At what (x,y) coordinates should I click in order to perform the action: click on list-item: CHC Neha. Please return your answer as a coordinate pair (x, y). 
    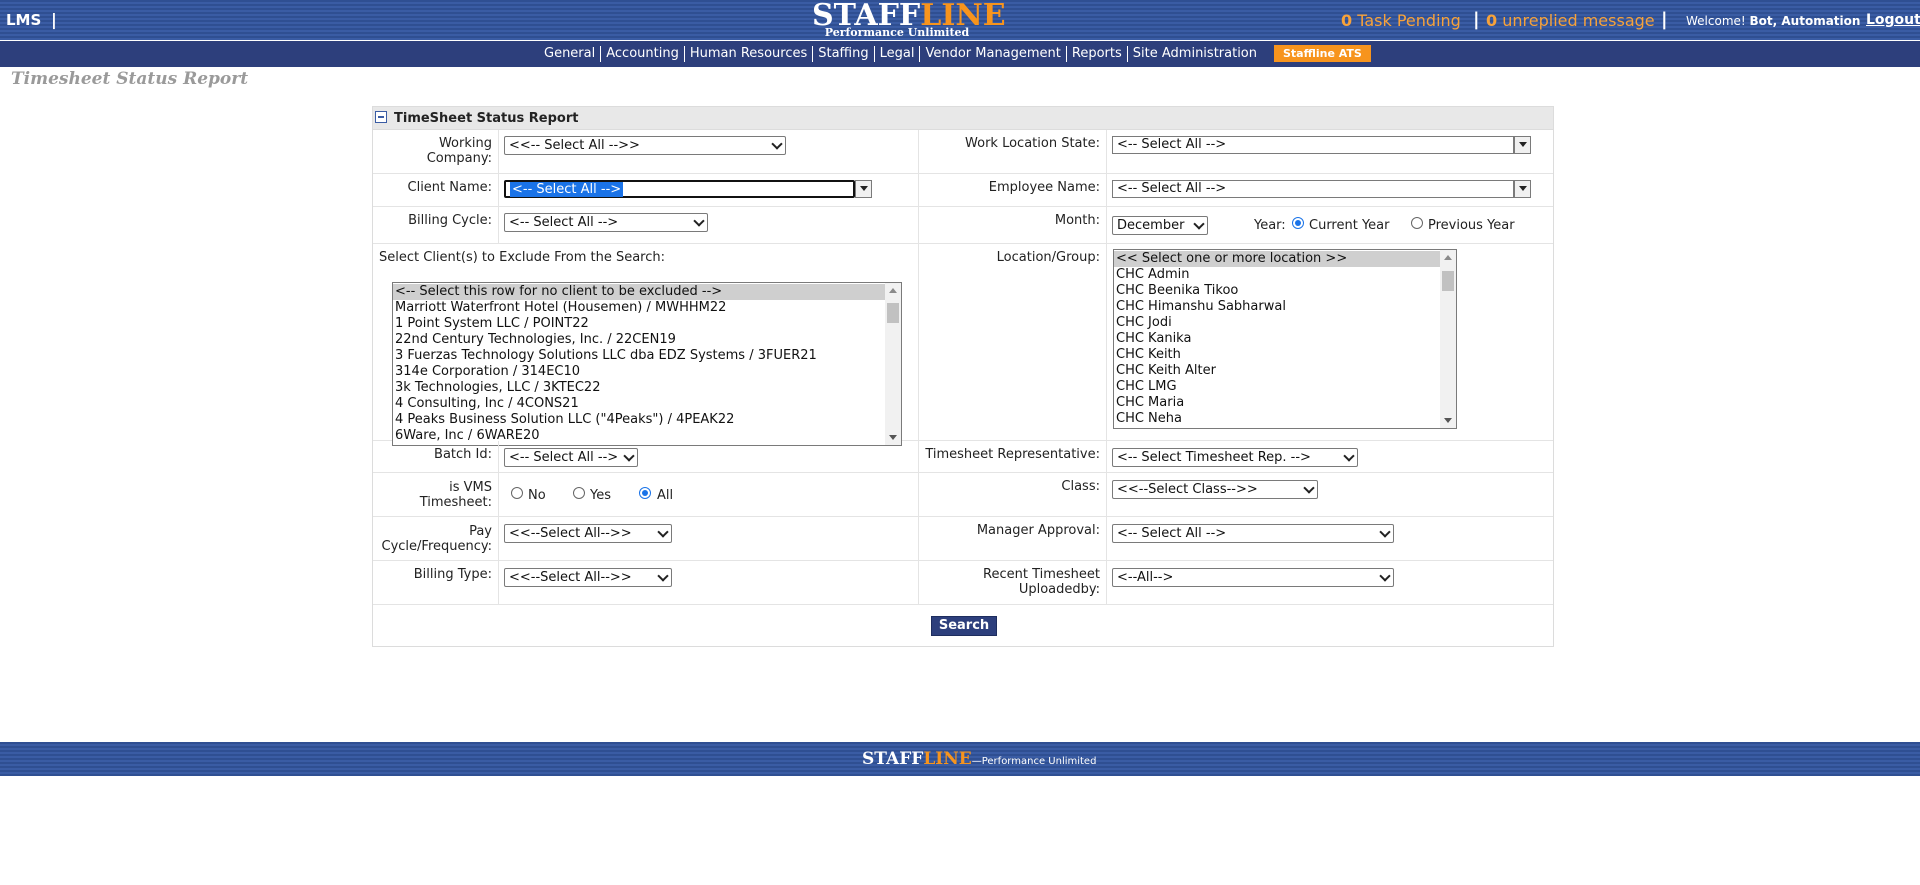
    Looking at the image, I should click on (1285, 419).